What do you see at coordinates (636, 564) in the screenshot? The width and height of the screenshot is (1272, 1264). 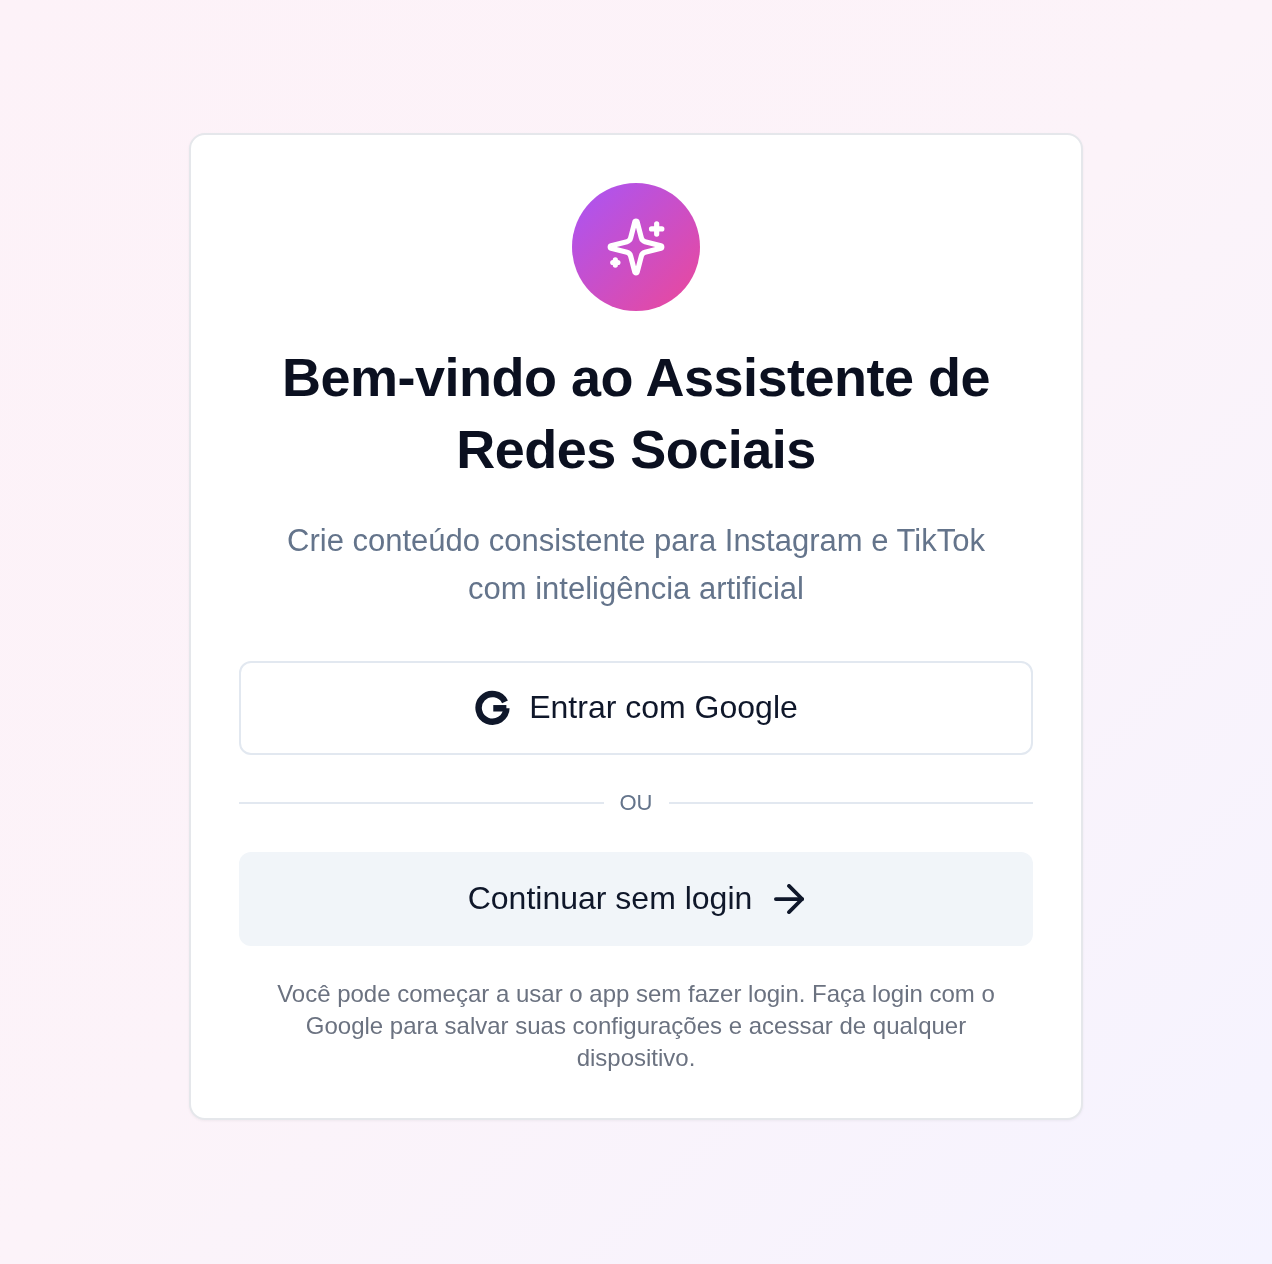 I see `subtitle-text: Crie conteúdo consistente para Instagram e TikTok com inteligência artificial` at bounding box center [636, 564].